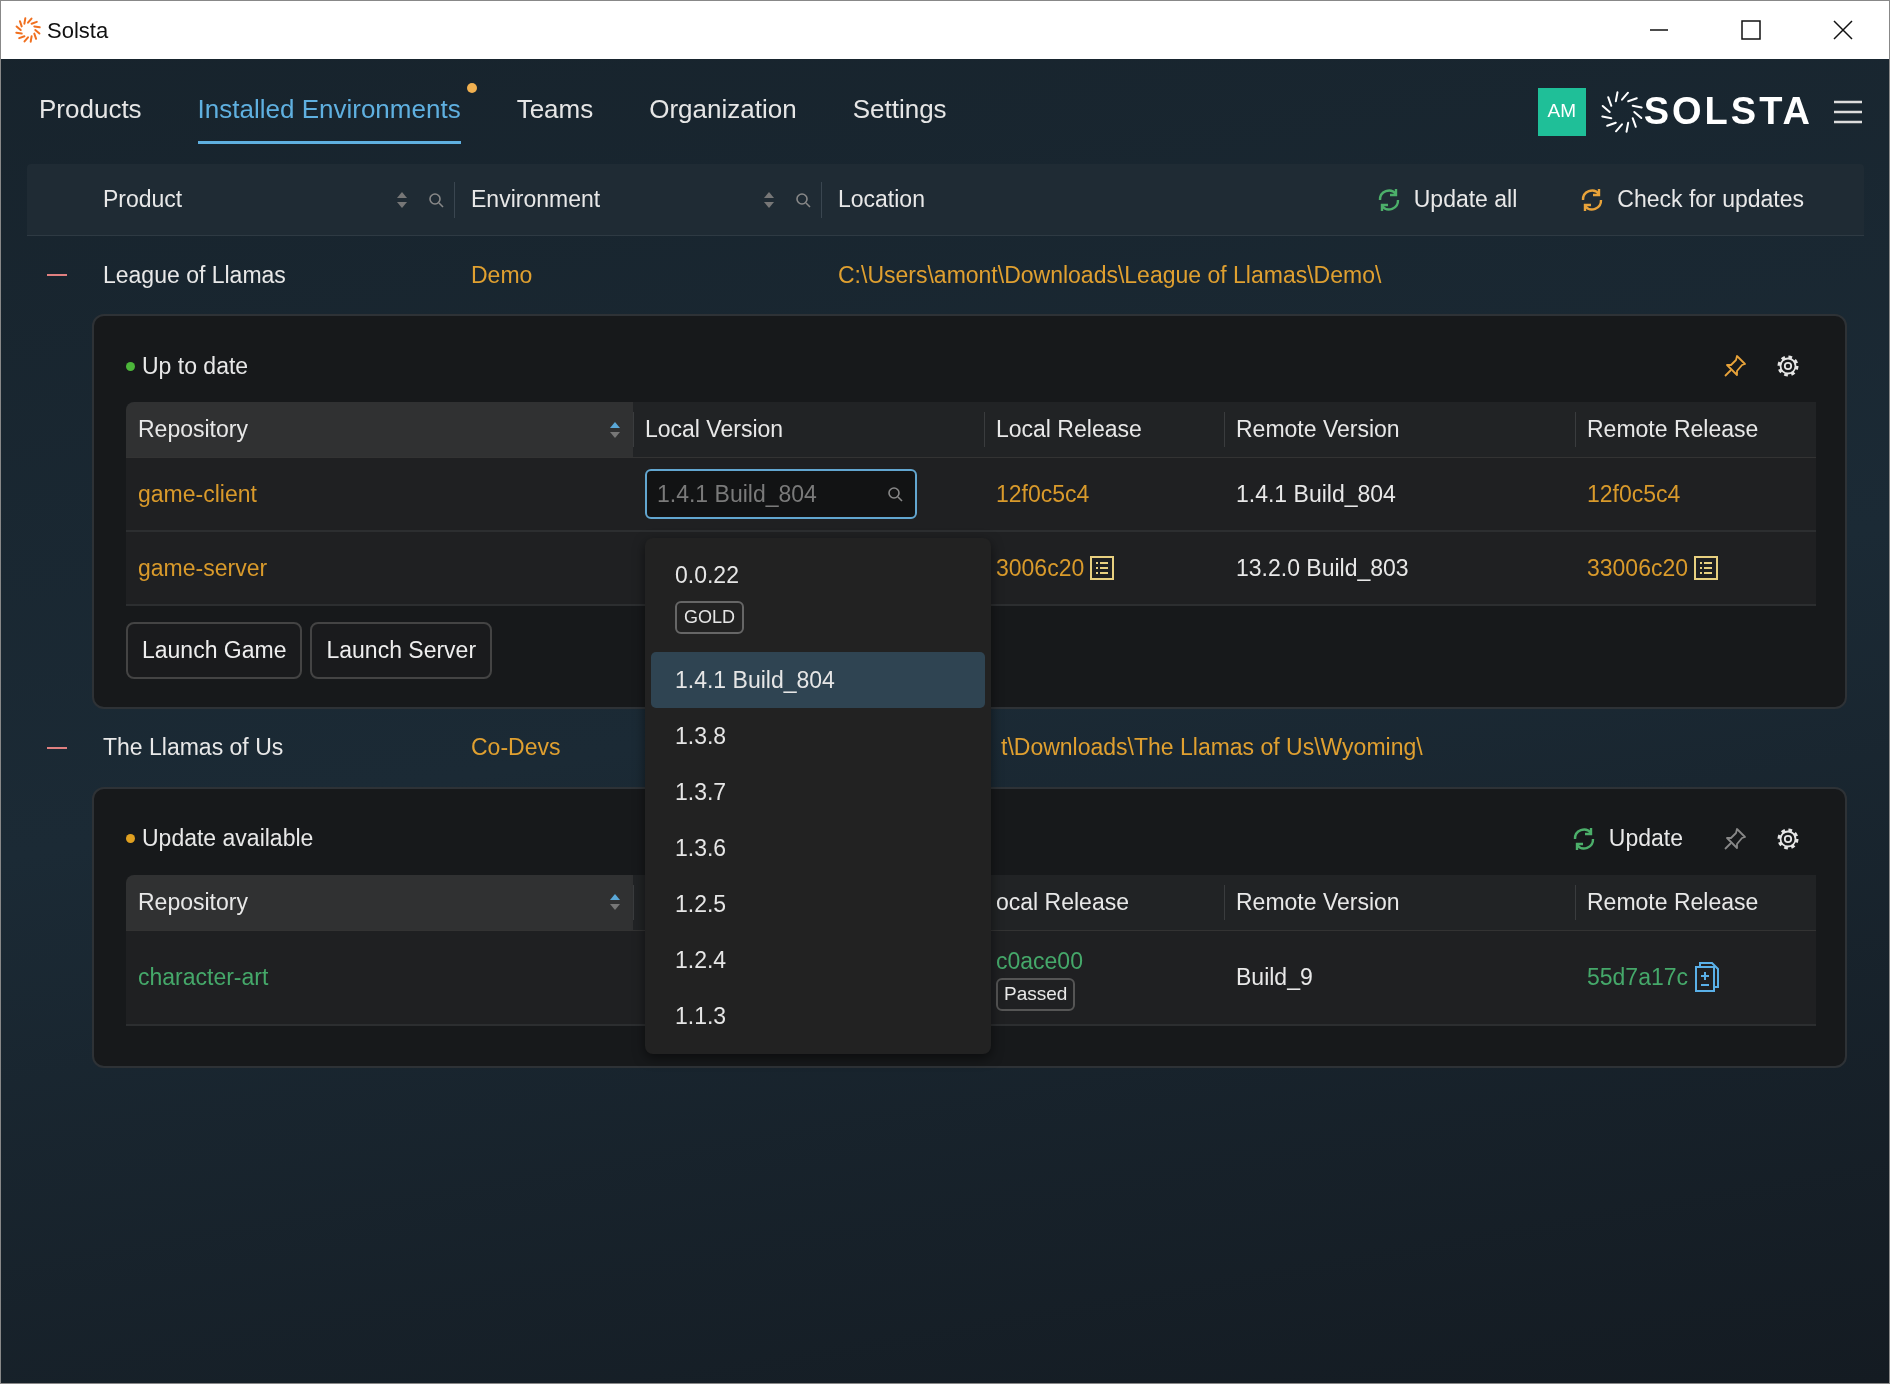 This screenshot has height=1384, width=1890. What do you see at coordinates (195, 275) in the screenshot?
I see `product-name: League of Llamas` at bounding box center [195, 275].